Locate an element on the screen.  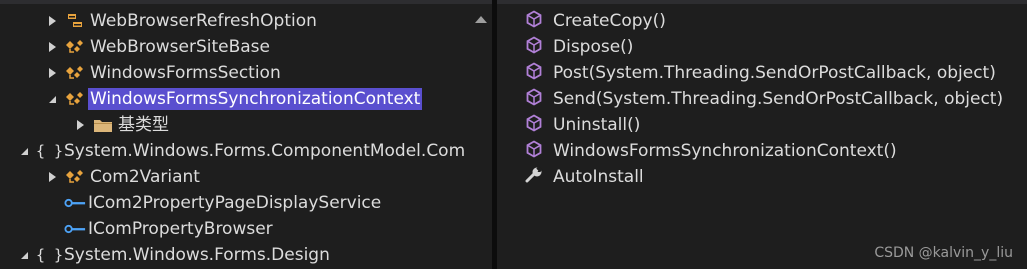
tree-item-selected: WindowsFormsSynchronizationContext is located at coordinates (234, 99).